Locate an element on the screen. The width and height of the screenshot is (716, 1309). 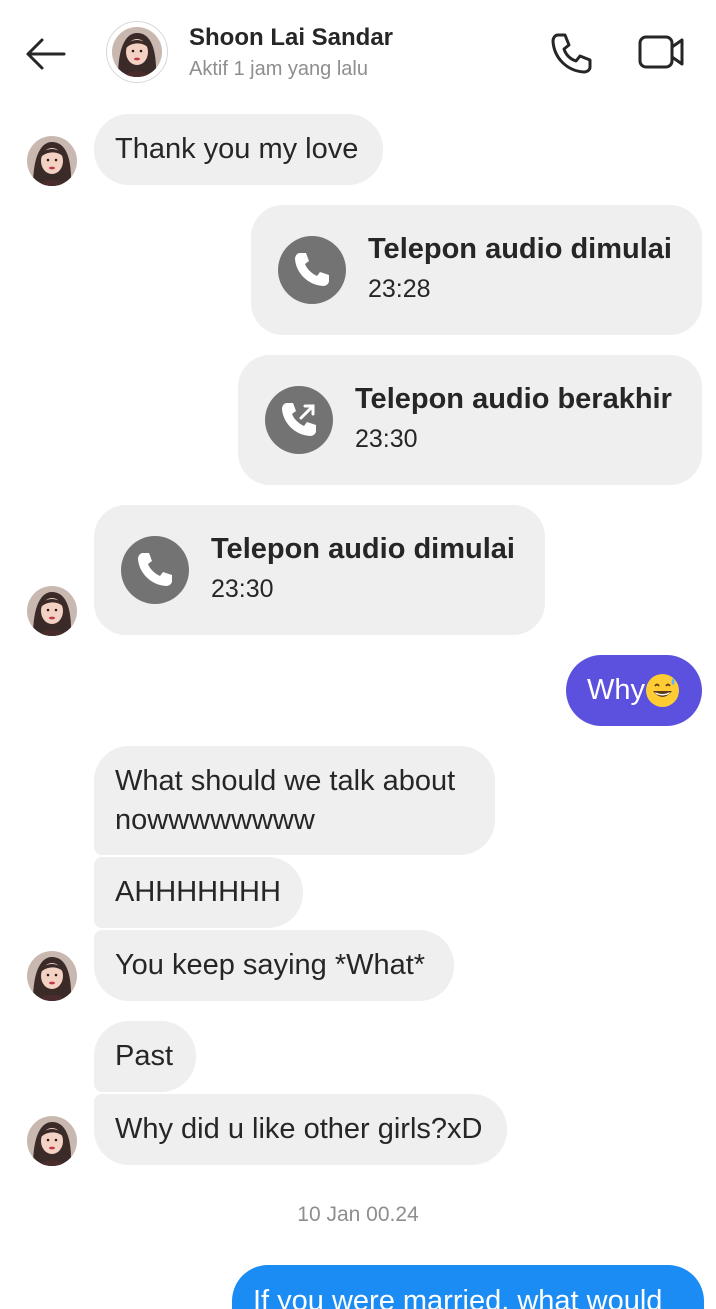
date-divider: 10 Jan 00.24 is located at coordinates (358, 1214).